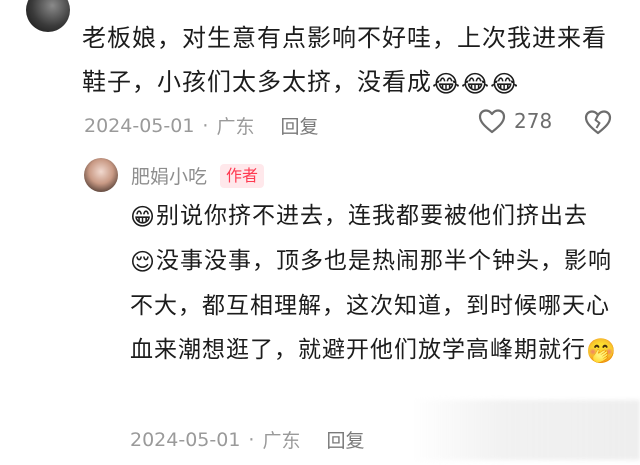  I want to click on watermark-overlay, so click(525, 430).